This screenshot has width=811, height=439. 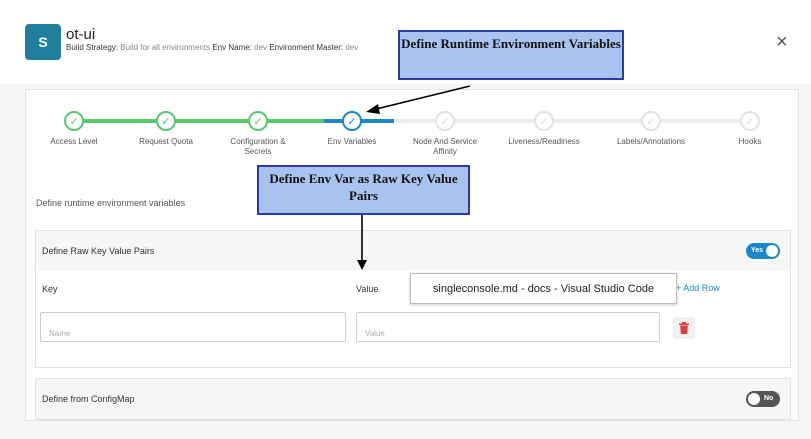 What do you see at coordinates (423, 97) in the screenshot?
I see `arrow-to-env-step` at bounding box center [423, 97].